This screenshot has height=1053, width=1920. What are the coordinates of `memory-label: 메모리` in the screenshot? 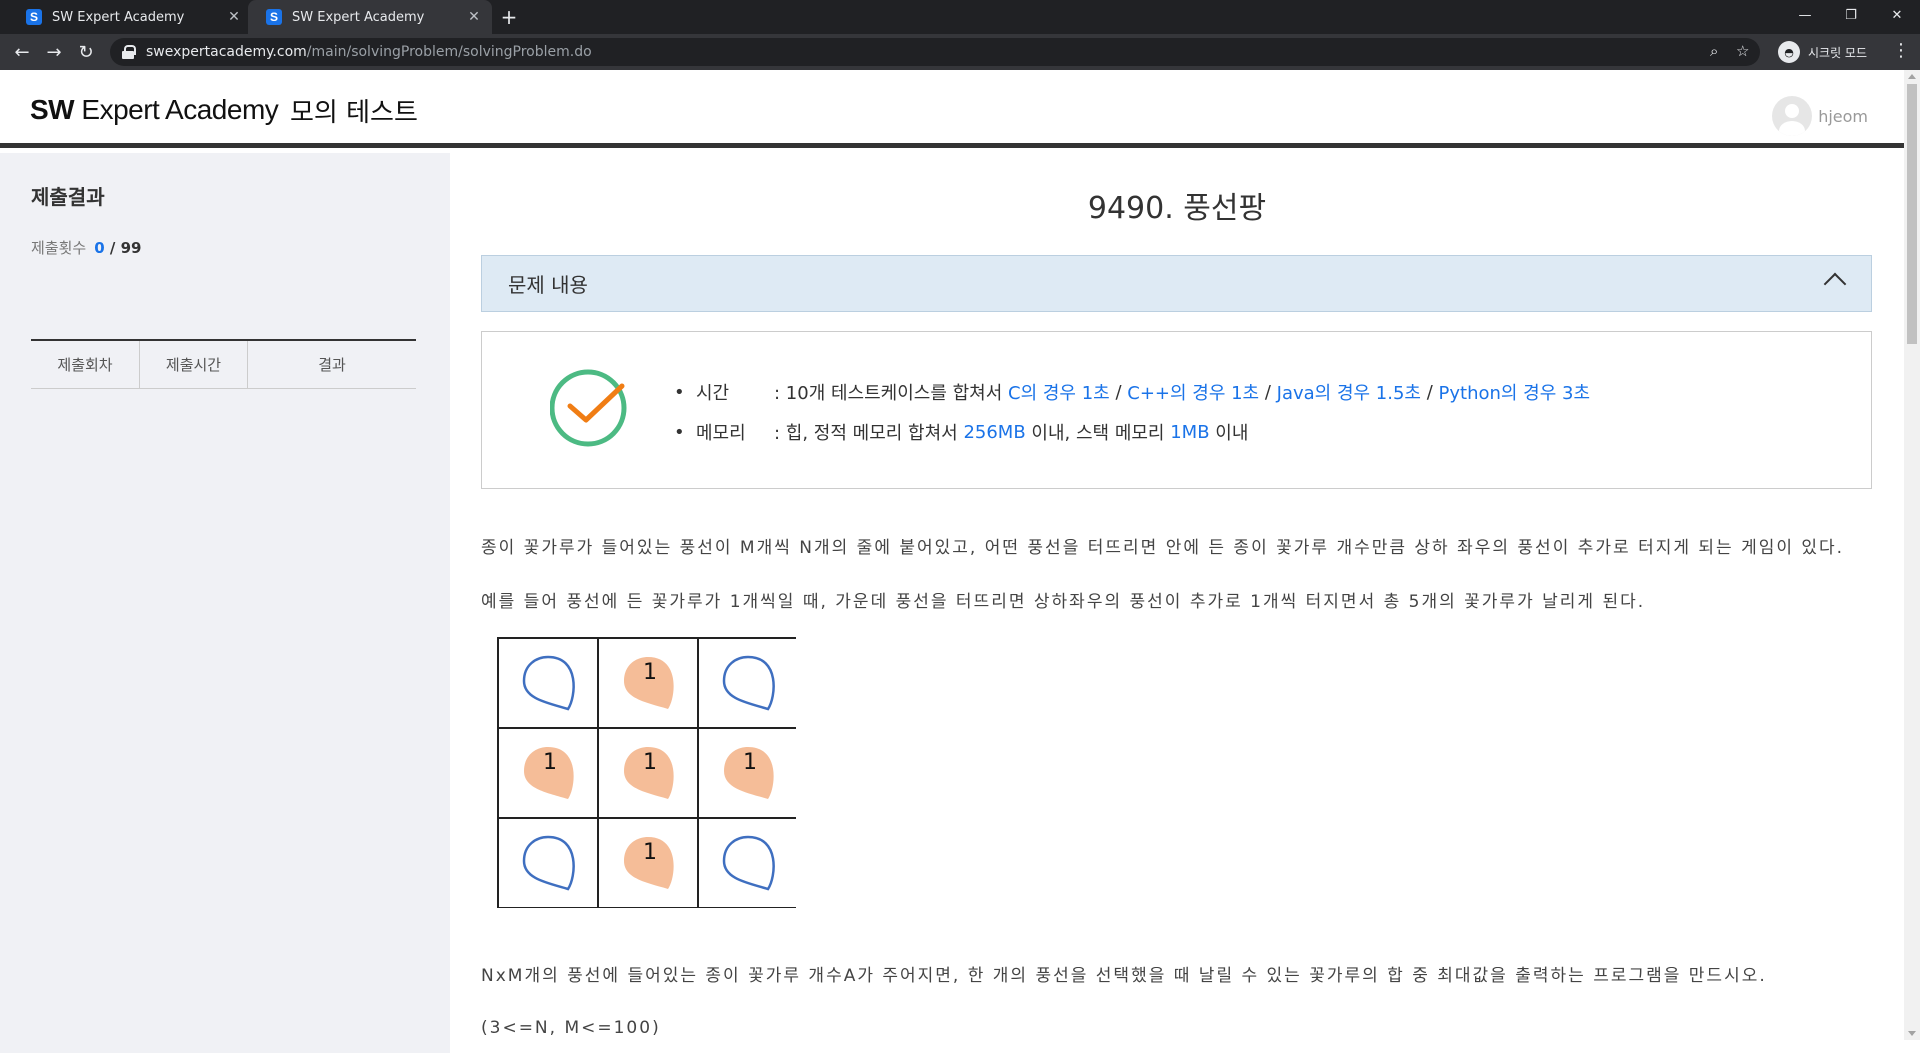 It's located at (721, 433).